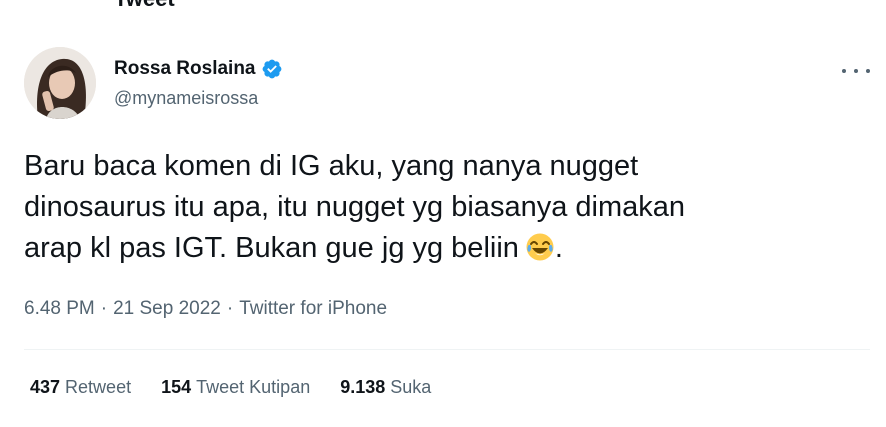 This screenshot has height=427, width=886. What do you see at coordinates (60, 83) in the screenshot?
I see `avatar` at bounding box center [60, 83].